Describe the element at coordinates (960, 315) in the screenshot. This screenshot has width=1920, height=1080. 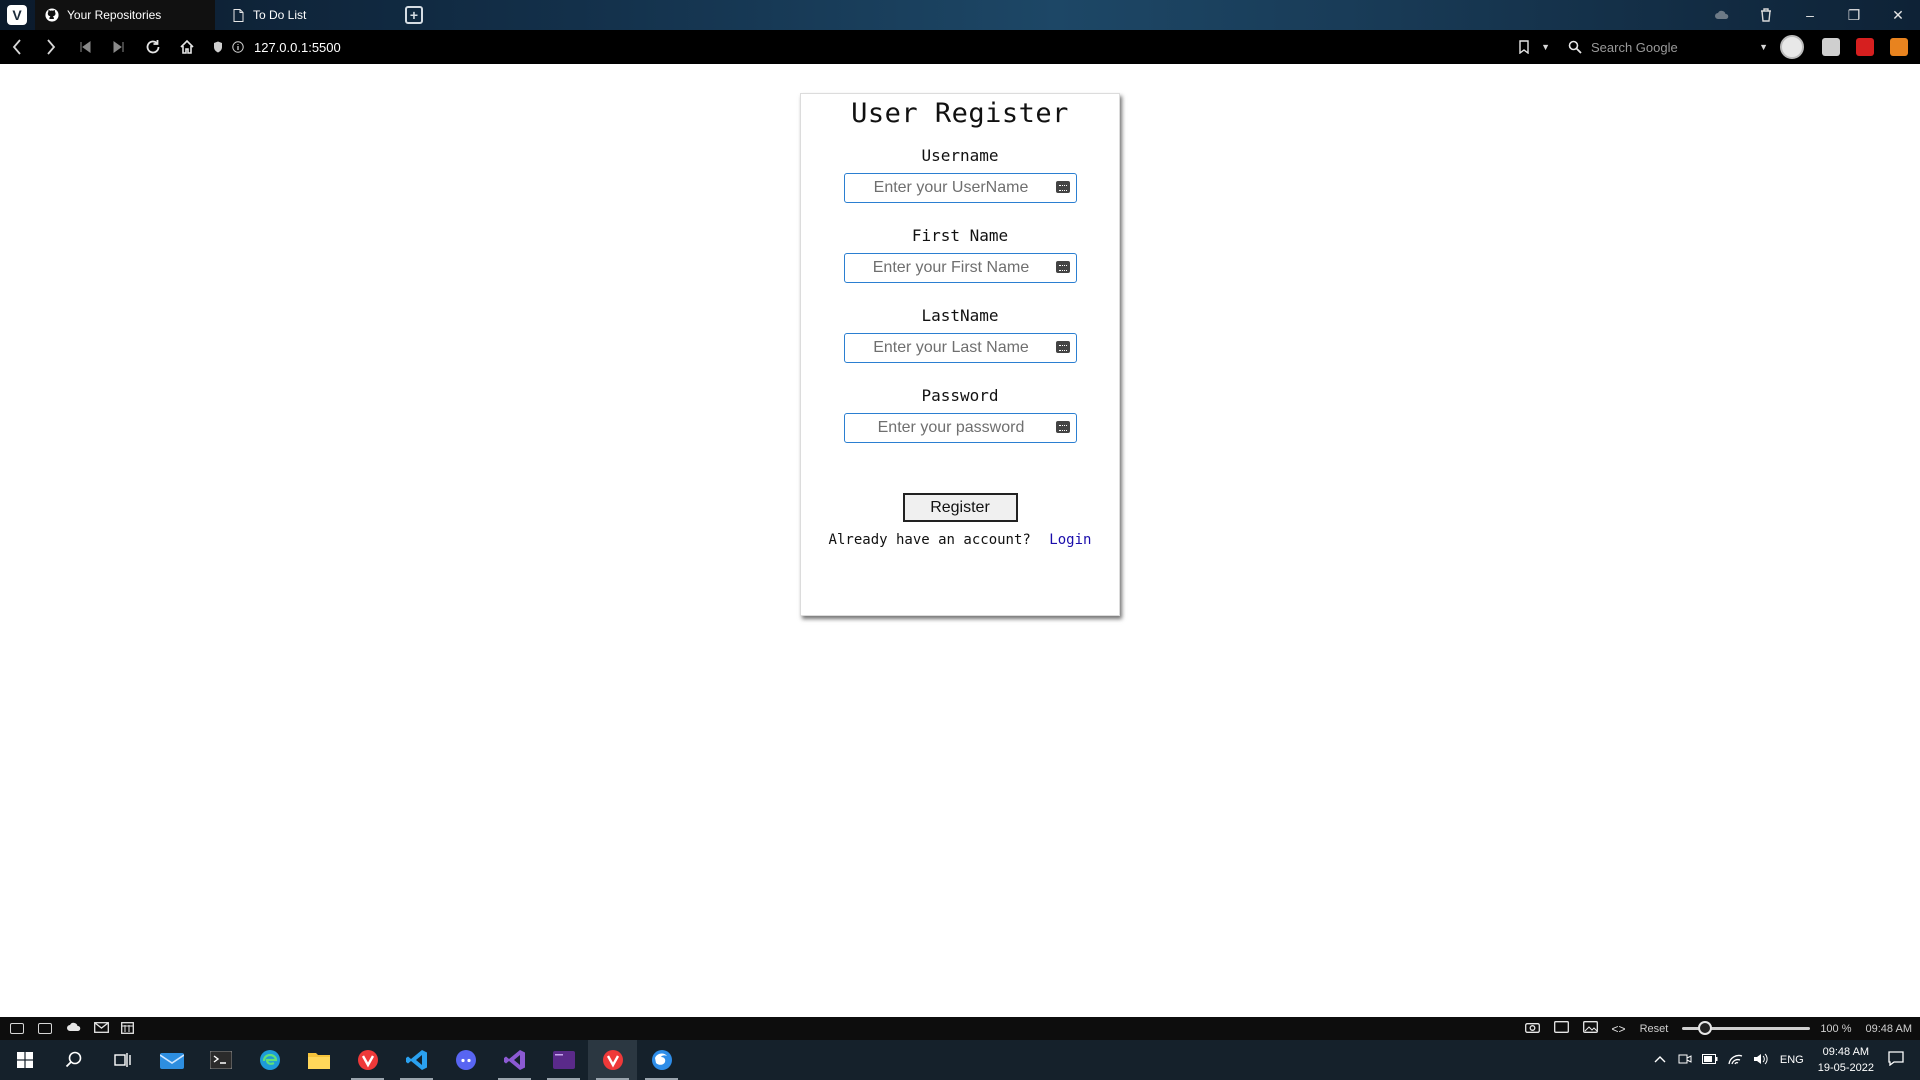
I see `last-name-label: LastName` at that location.